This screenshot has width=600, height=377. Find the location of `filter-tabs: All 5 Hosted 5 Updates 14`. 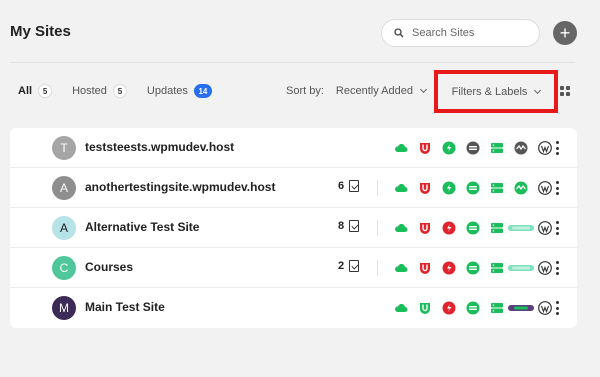

filter-tabs: All 5 Hosted 5 Updates 14 is located at coordinates (125, 91).